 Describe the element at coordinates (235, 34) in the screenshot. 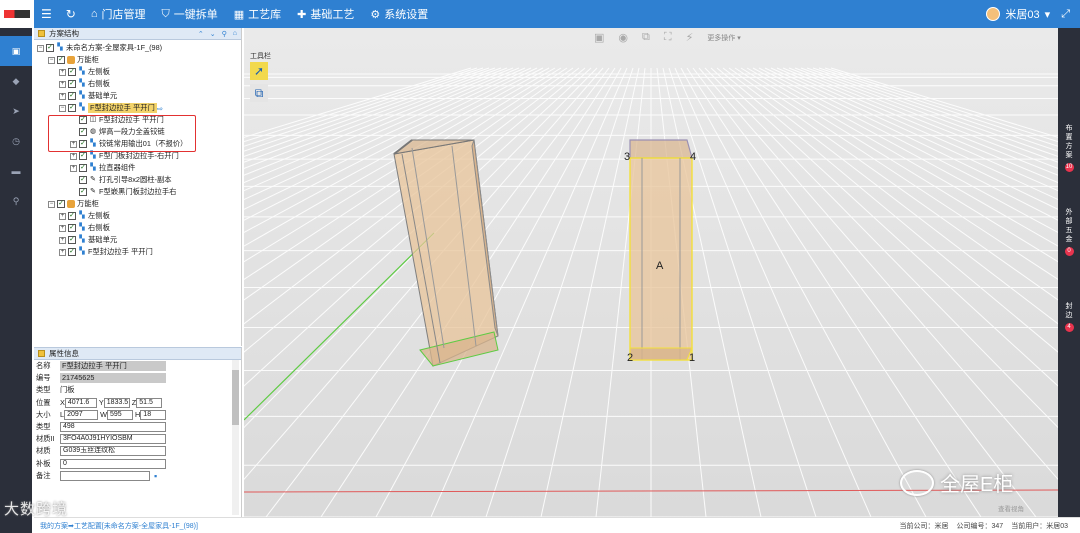

I see `home-icon: ⌂` at that location.